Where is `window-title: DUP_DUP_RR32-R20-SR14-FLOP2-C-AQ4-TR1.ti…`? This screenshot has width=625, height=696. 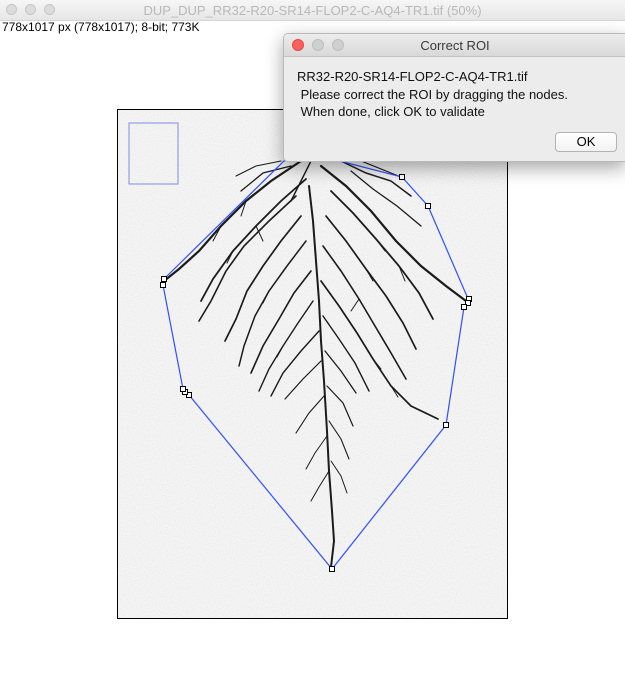 window-title: DUP_DUP_RR32-R20-SR14-FLOP2-C-AQ4-TR1.ti… is located at coordinates (312, 10).